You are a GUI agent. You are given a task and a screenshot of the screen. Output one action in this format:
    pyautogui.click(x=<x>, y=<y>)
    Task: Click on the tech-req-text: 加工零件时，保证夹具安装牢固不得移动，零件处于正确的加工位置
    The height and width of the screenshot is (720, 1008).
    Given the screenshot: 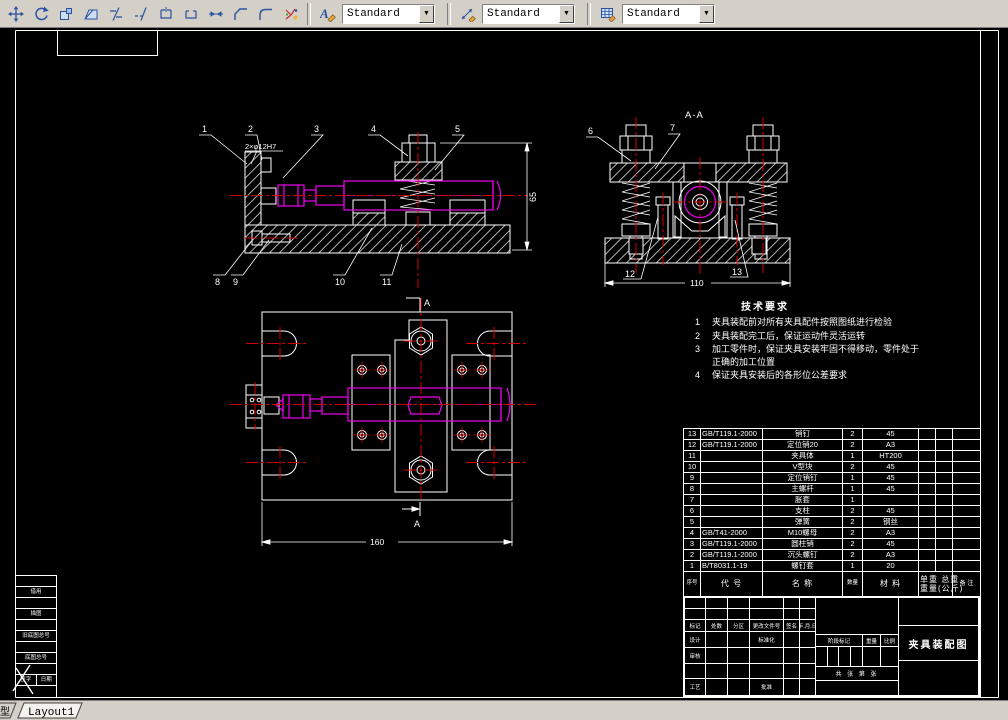 What is the action you would take?
    pyautogui.click(x=816, y=355)
    